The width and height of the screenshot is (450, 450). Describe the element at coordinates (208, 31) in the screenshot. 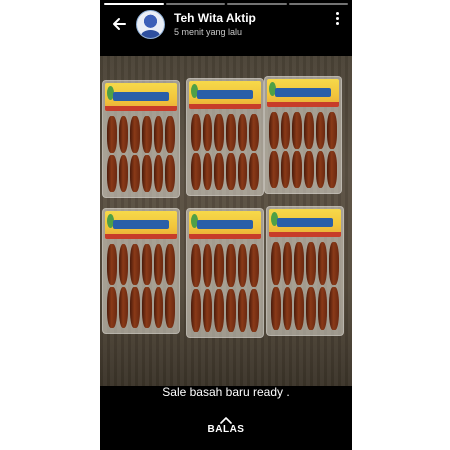

I see `post-time: 5 menit yang lalu` at that location.